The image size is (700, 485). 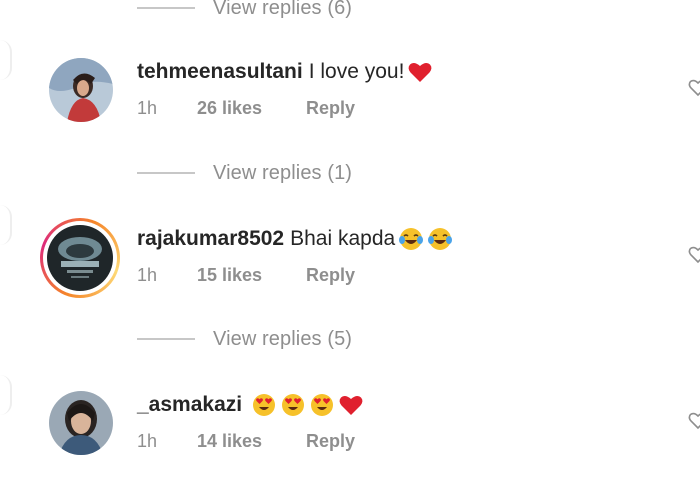 I want to click on view-replies-button: View replies (1), so click(x=244, y=173).